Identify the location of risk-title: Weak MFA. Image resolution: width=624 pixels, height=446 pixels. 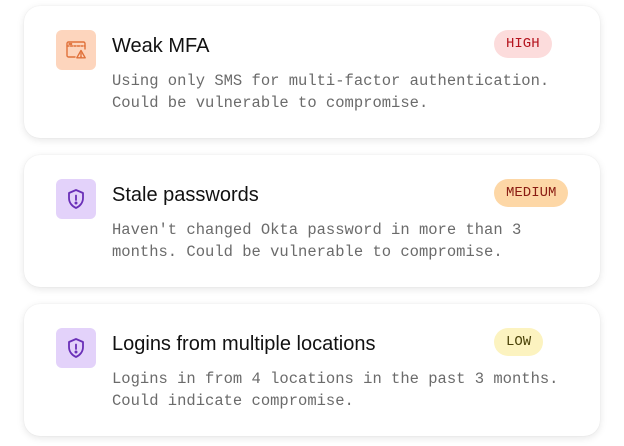
(161, 46).